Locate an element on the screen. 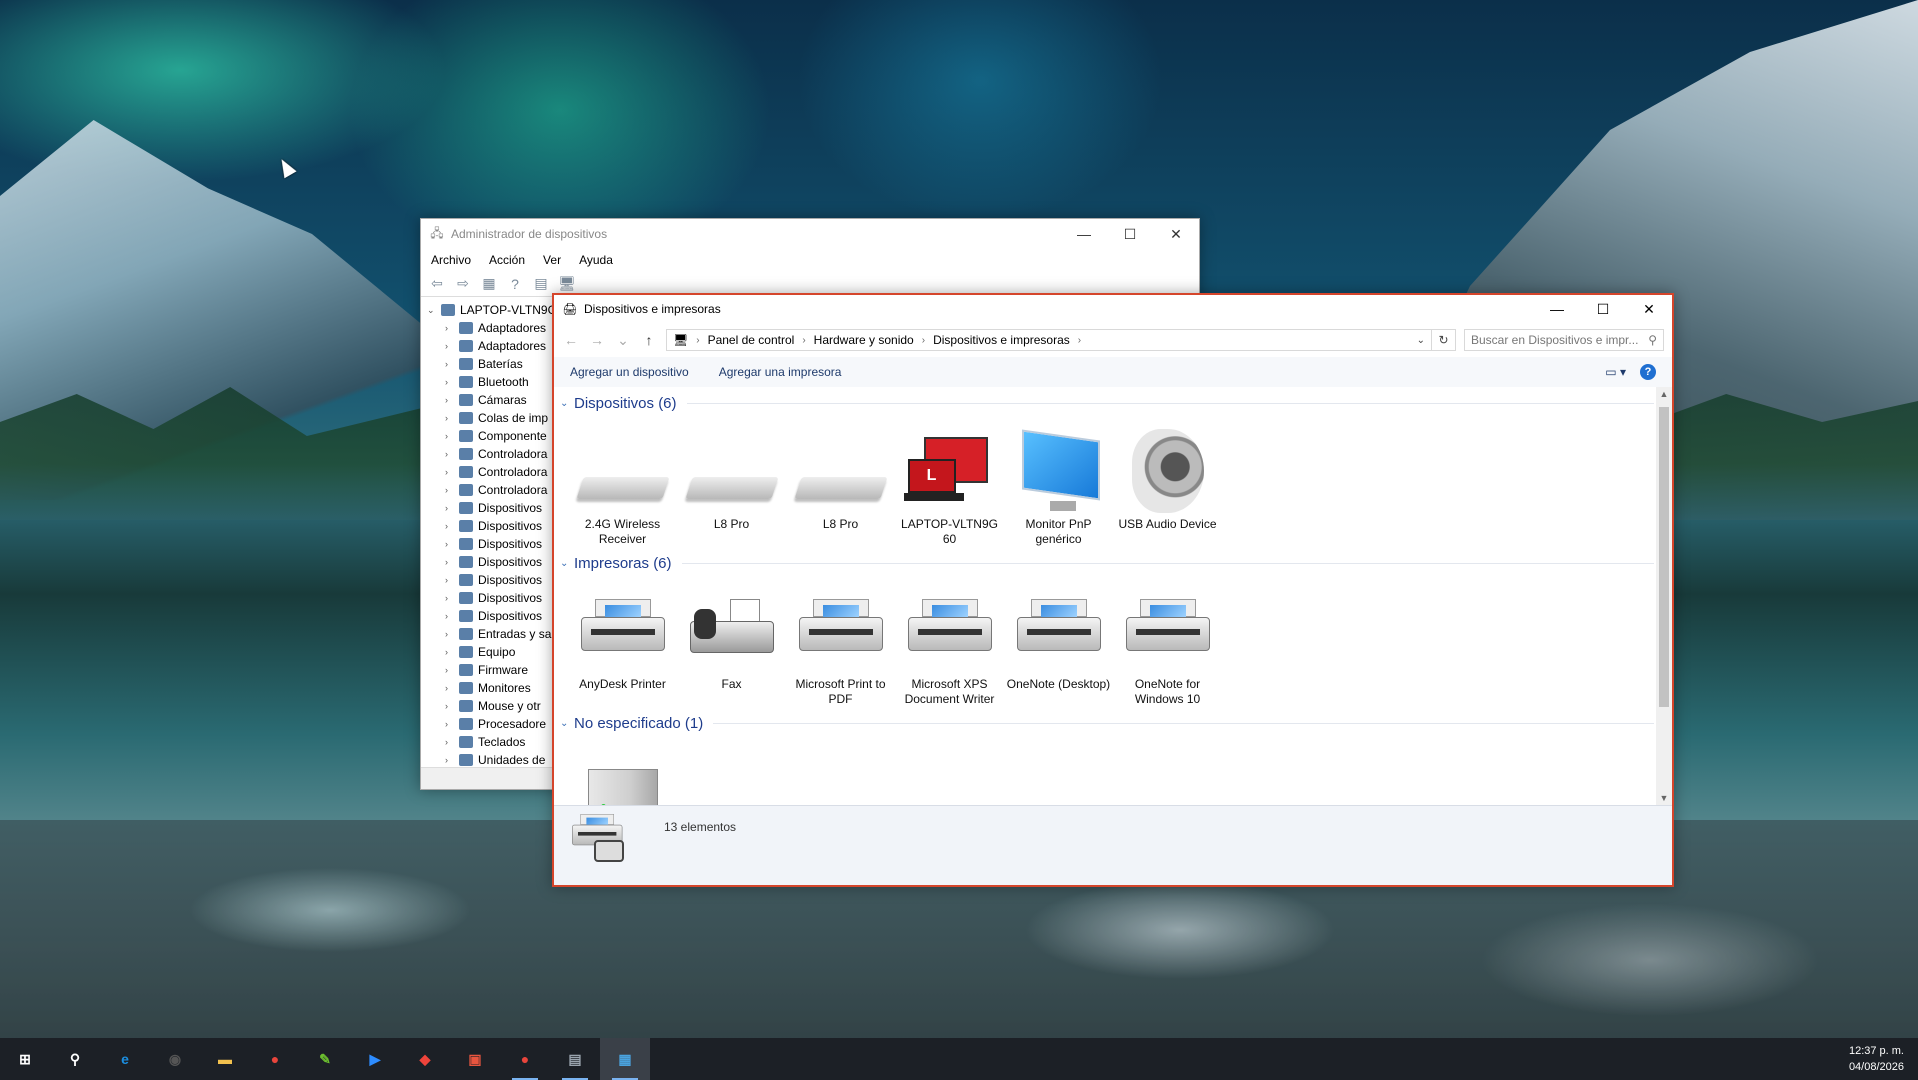 The width and height of the screenshot is (1918, 1080). edge-icon: e is located at coordinates (125, 1059).